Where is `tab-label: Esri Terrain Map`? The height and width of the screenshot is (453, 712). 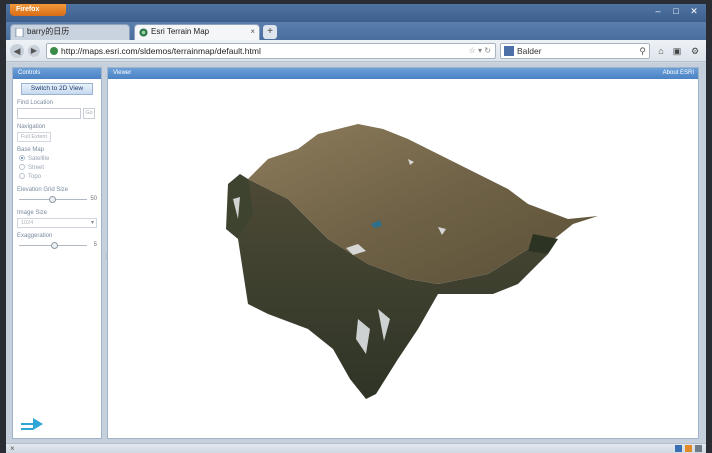 tab-label: Esri Terrain Map is located at coordinates (180, 31).